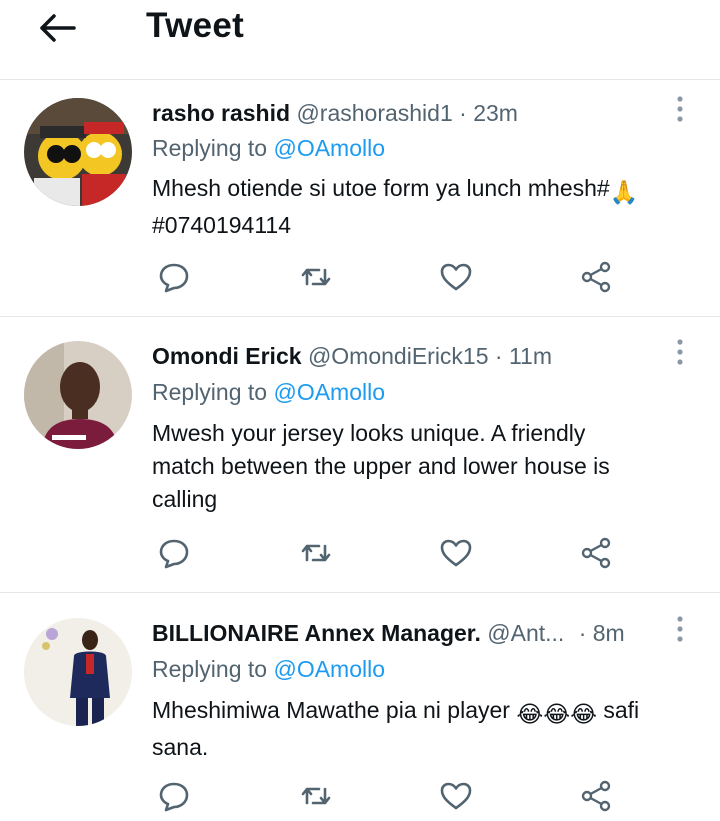 The height and width of the screenshot is (821, 720). Describe the element at coordinates (195, 25) in the screenshot. I see `page-title: Tweet` at that location.